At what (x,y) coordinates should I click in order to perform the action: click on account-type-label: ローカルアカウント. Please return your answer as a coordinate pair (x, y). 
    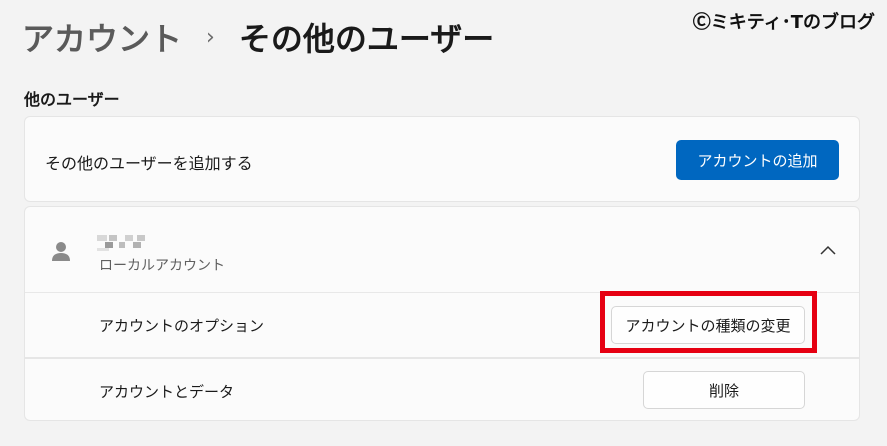
    Looking at the image, I should click on (162, 266).